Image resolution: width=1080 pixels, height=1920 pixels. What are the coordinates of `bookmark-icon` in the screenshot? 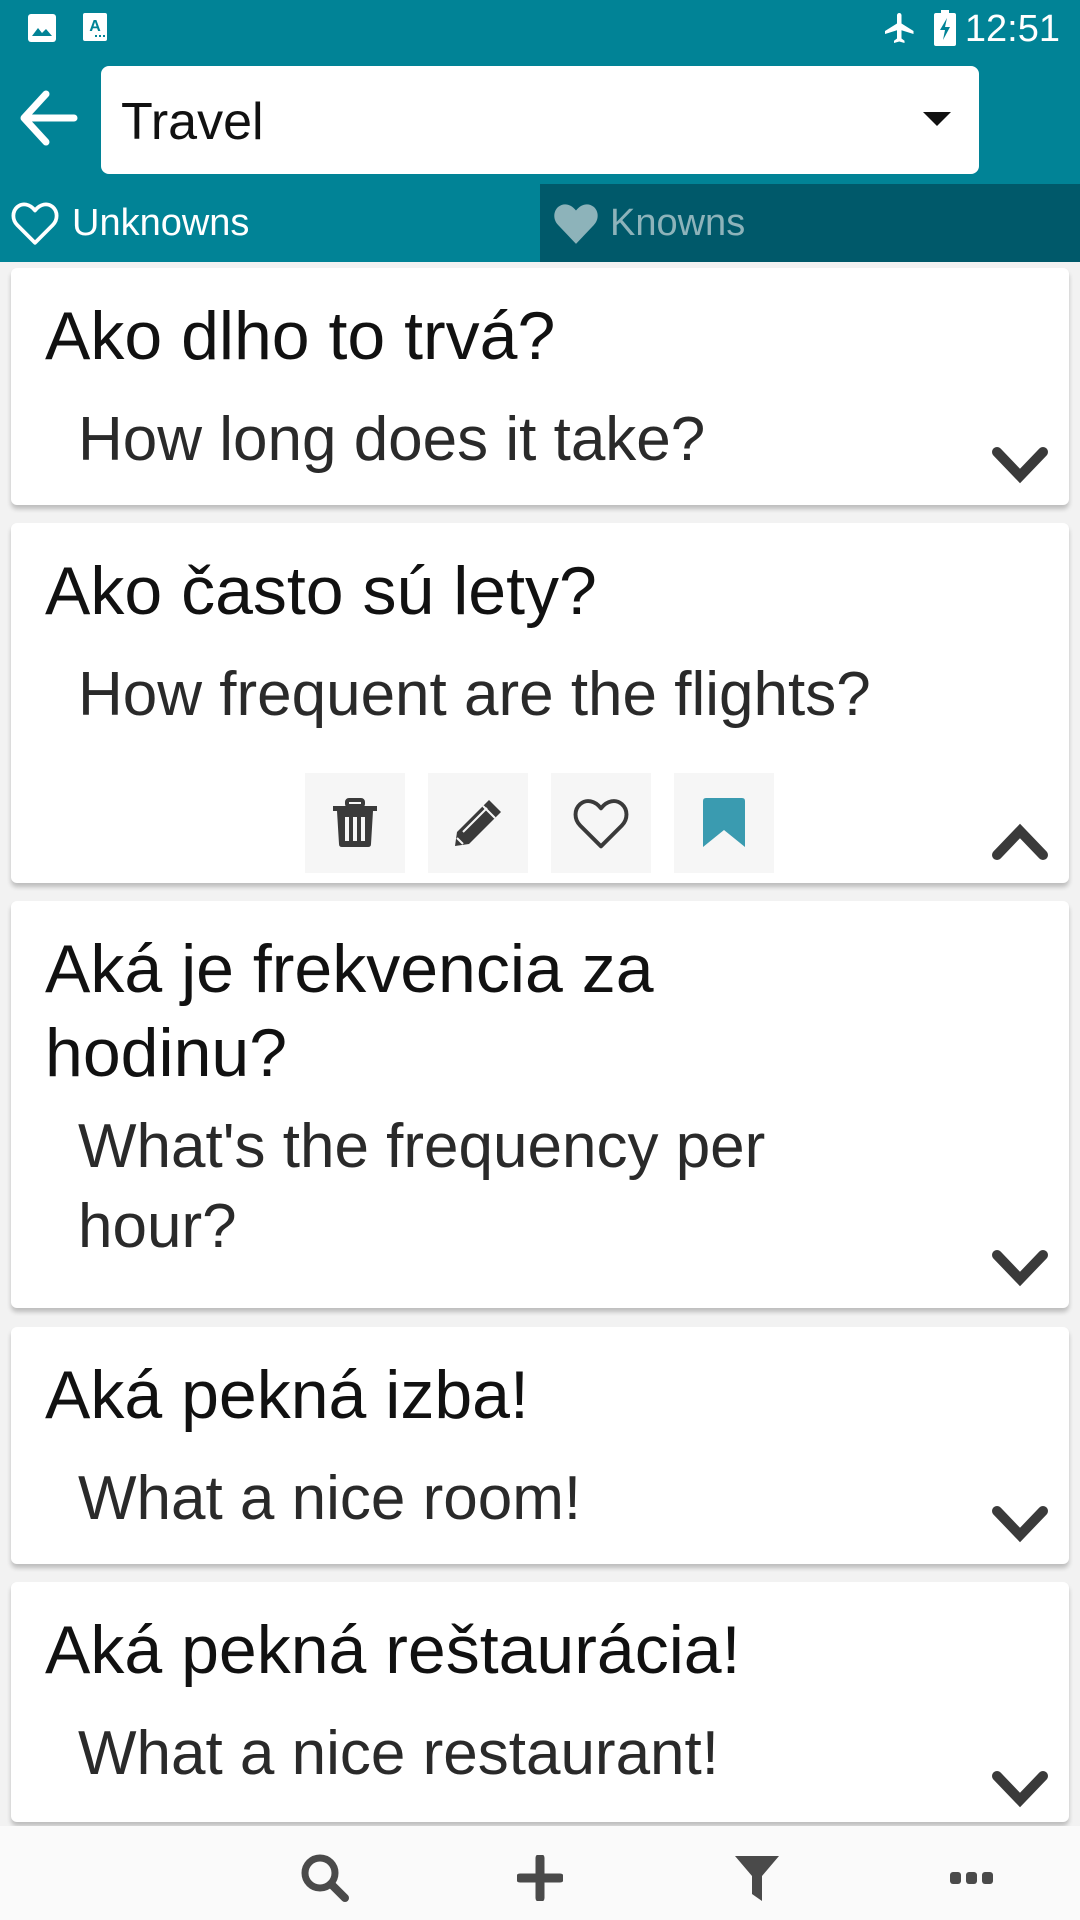 It's located at (724, 822).